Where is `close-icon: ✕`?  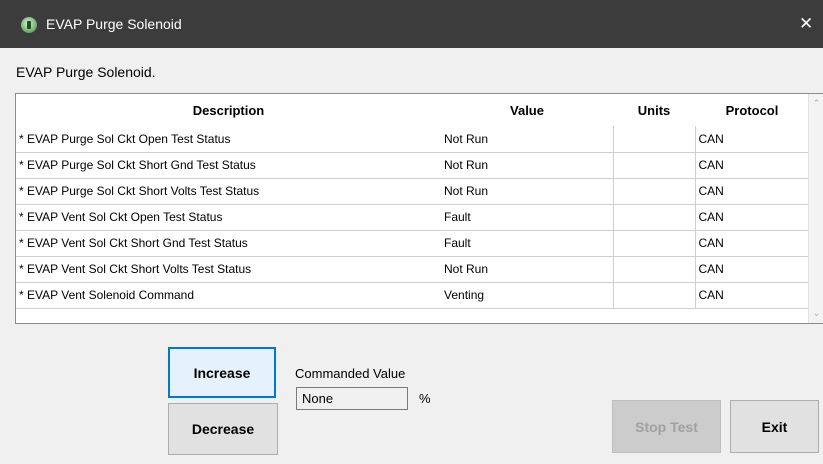 close-icon: ✕ is located at coordinates (811, 24).